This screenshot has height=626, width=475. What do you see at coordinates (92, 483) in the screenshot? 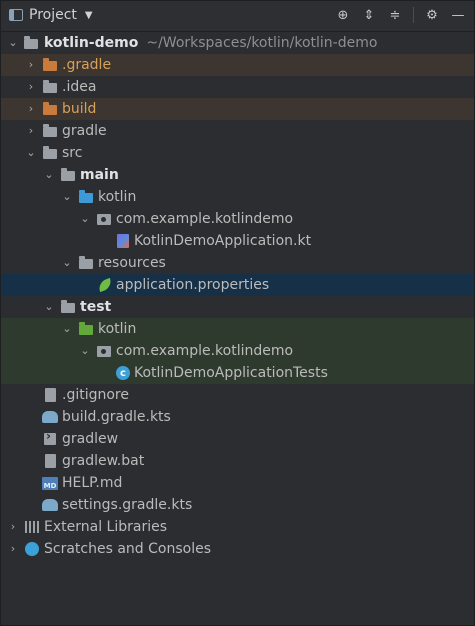
I see `tree-label: HELP.md` at bounding box center [92, 483].